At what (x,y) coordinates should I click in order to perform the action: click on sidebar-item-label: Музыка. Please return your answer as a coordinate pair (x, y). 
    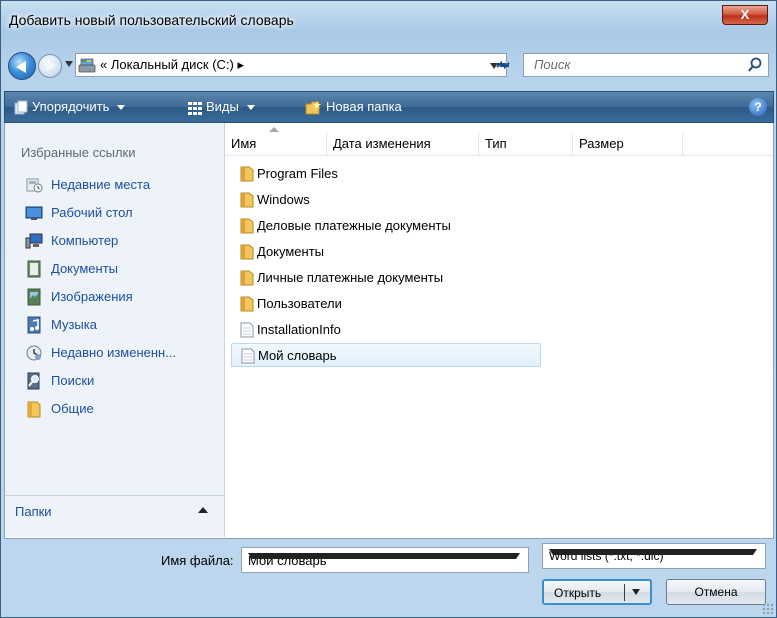
    Looking at the image, I should click on (74, 324).